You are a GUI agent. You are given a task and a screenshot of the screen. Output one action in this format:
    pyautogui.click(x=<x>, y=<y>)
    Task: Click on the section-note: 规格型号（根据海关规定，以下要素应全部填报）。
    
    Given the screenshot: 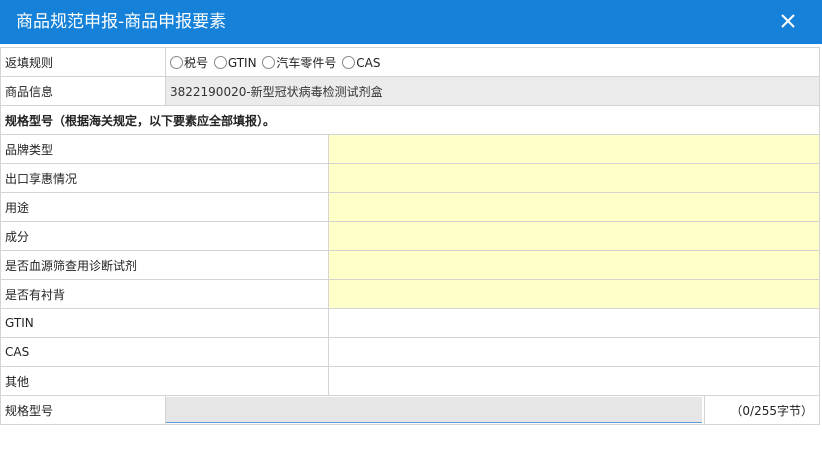 What is the action you would take?
    pyautogui.click(x=410, y=120)
    